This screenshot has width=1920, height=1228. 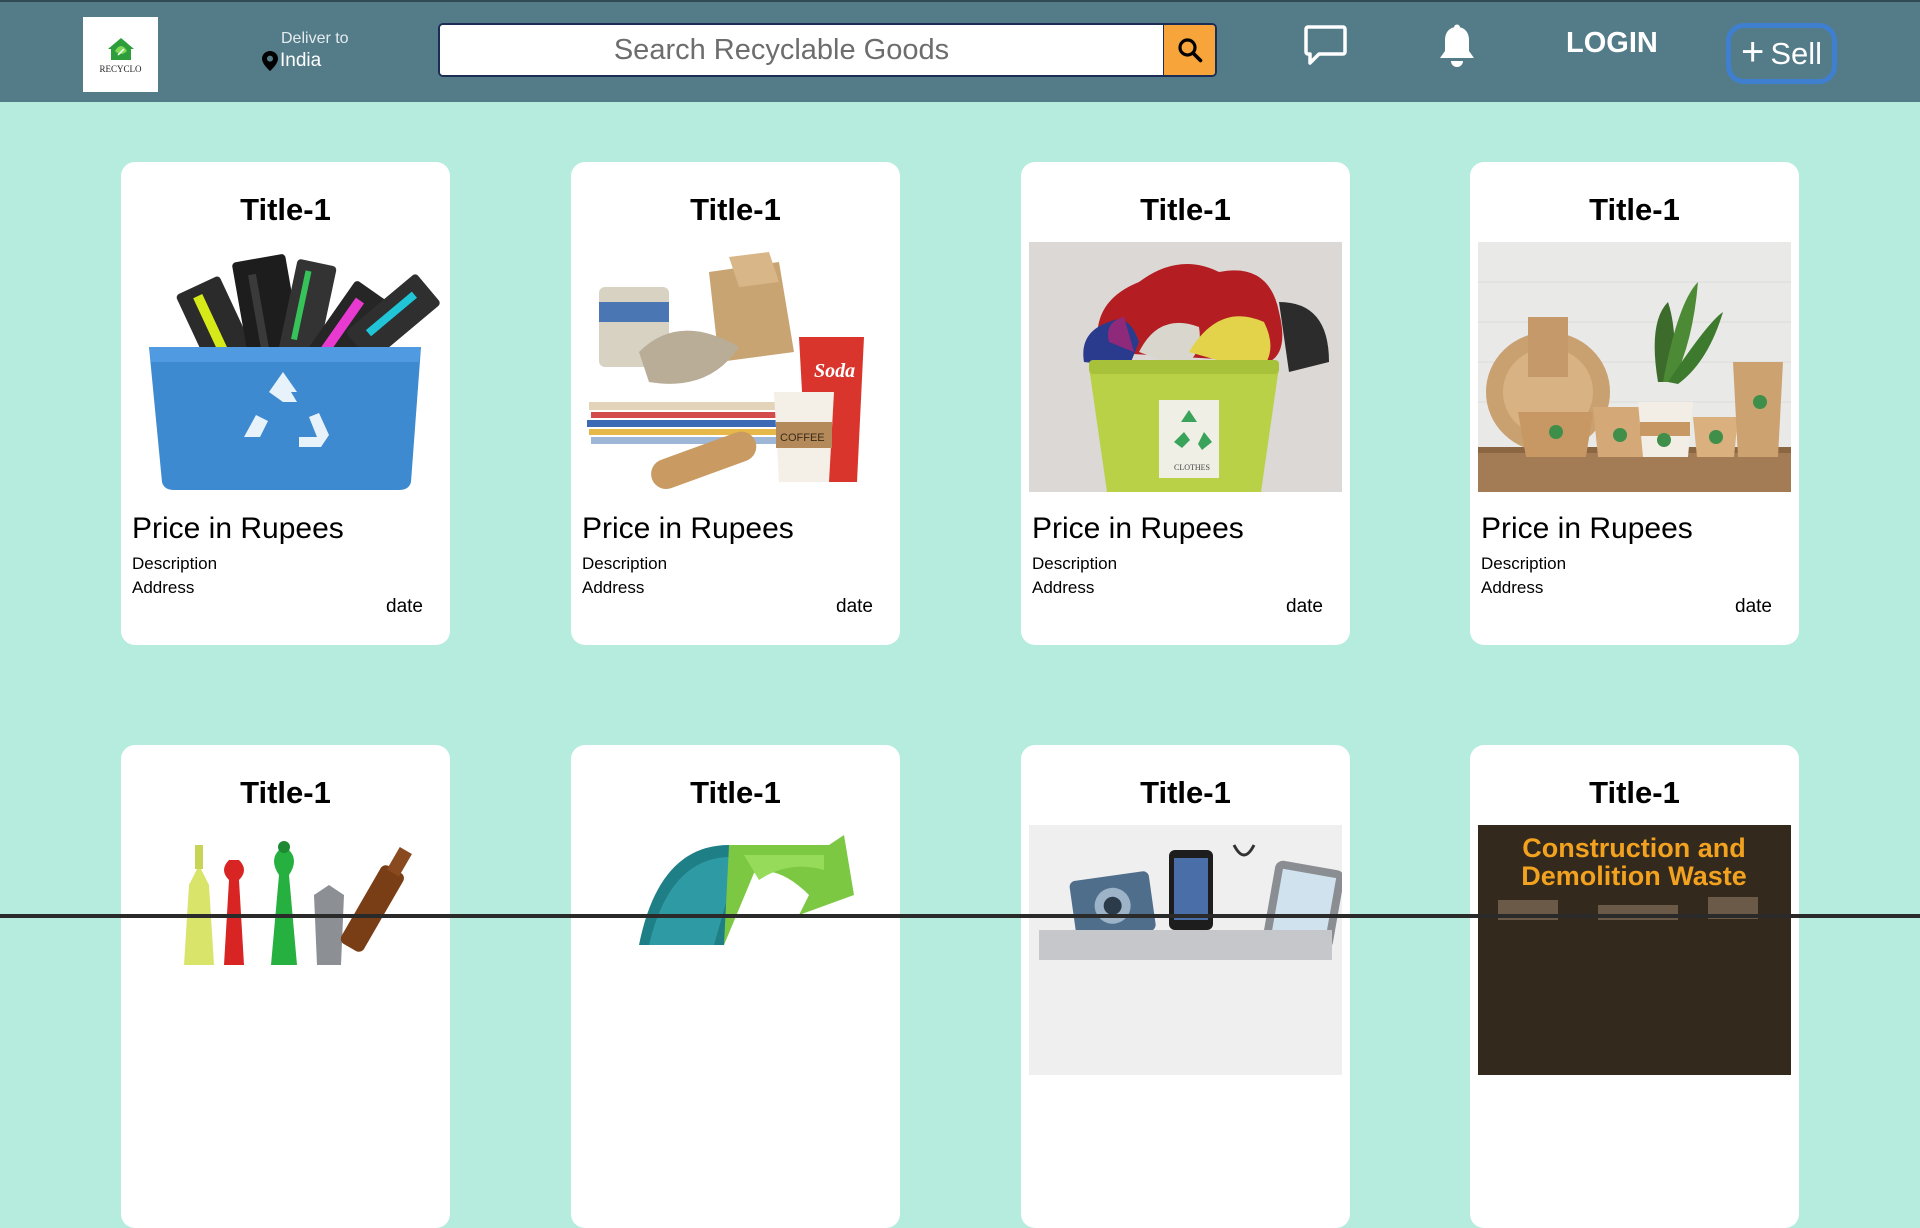 I want to click on construction-waste-line1: Construction and, so click(x=1634, y=848).